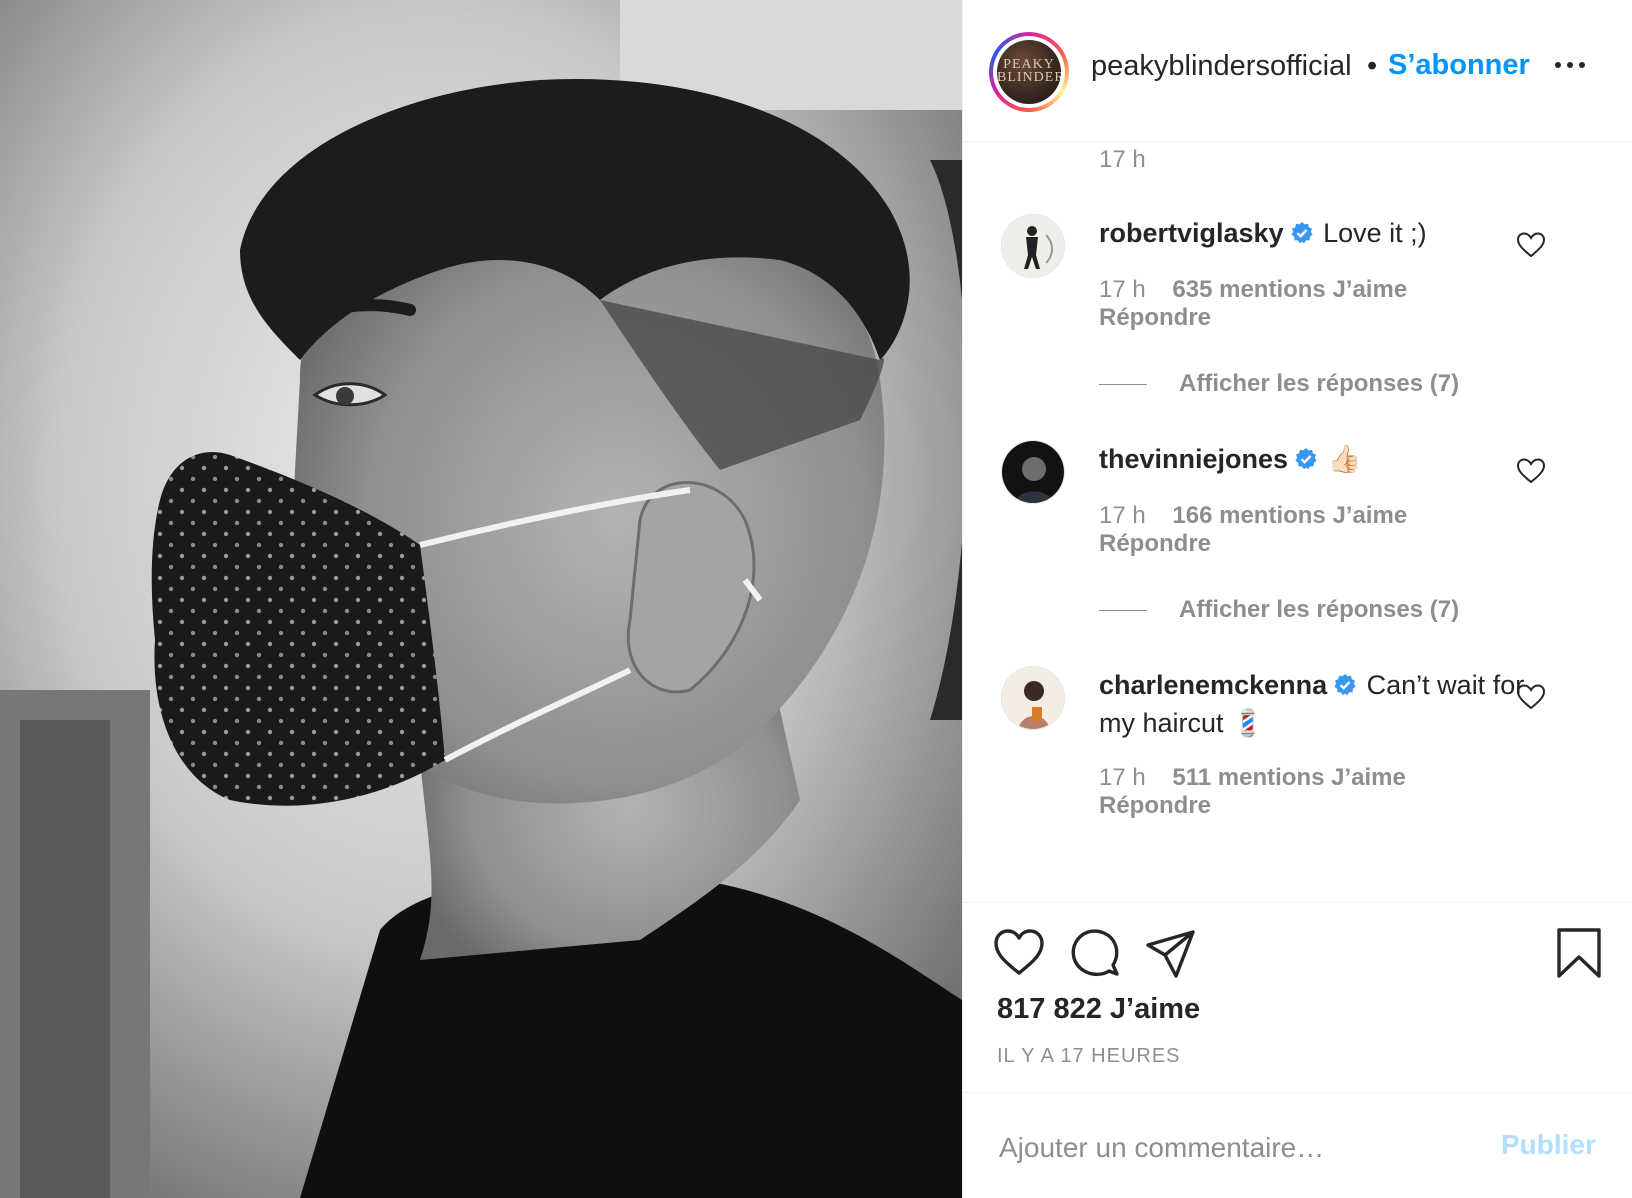 This screenshot has width=1632, height=1198. Describe the element at coordinates (1548, 1145) in the screenshot. I see `publish-button: Publier` at that location.